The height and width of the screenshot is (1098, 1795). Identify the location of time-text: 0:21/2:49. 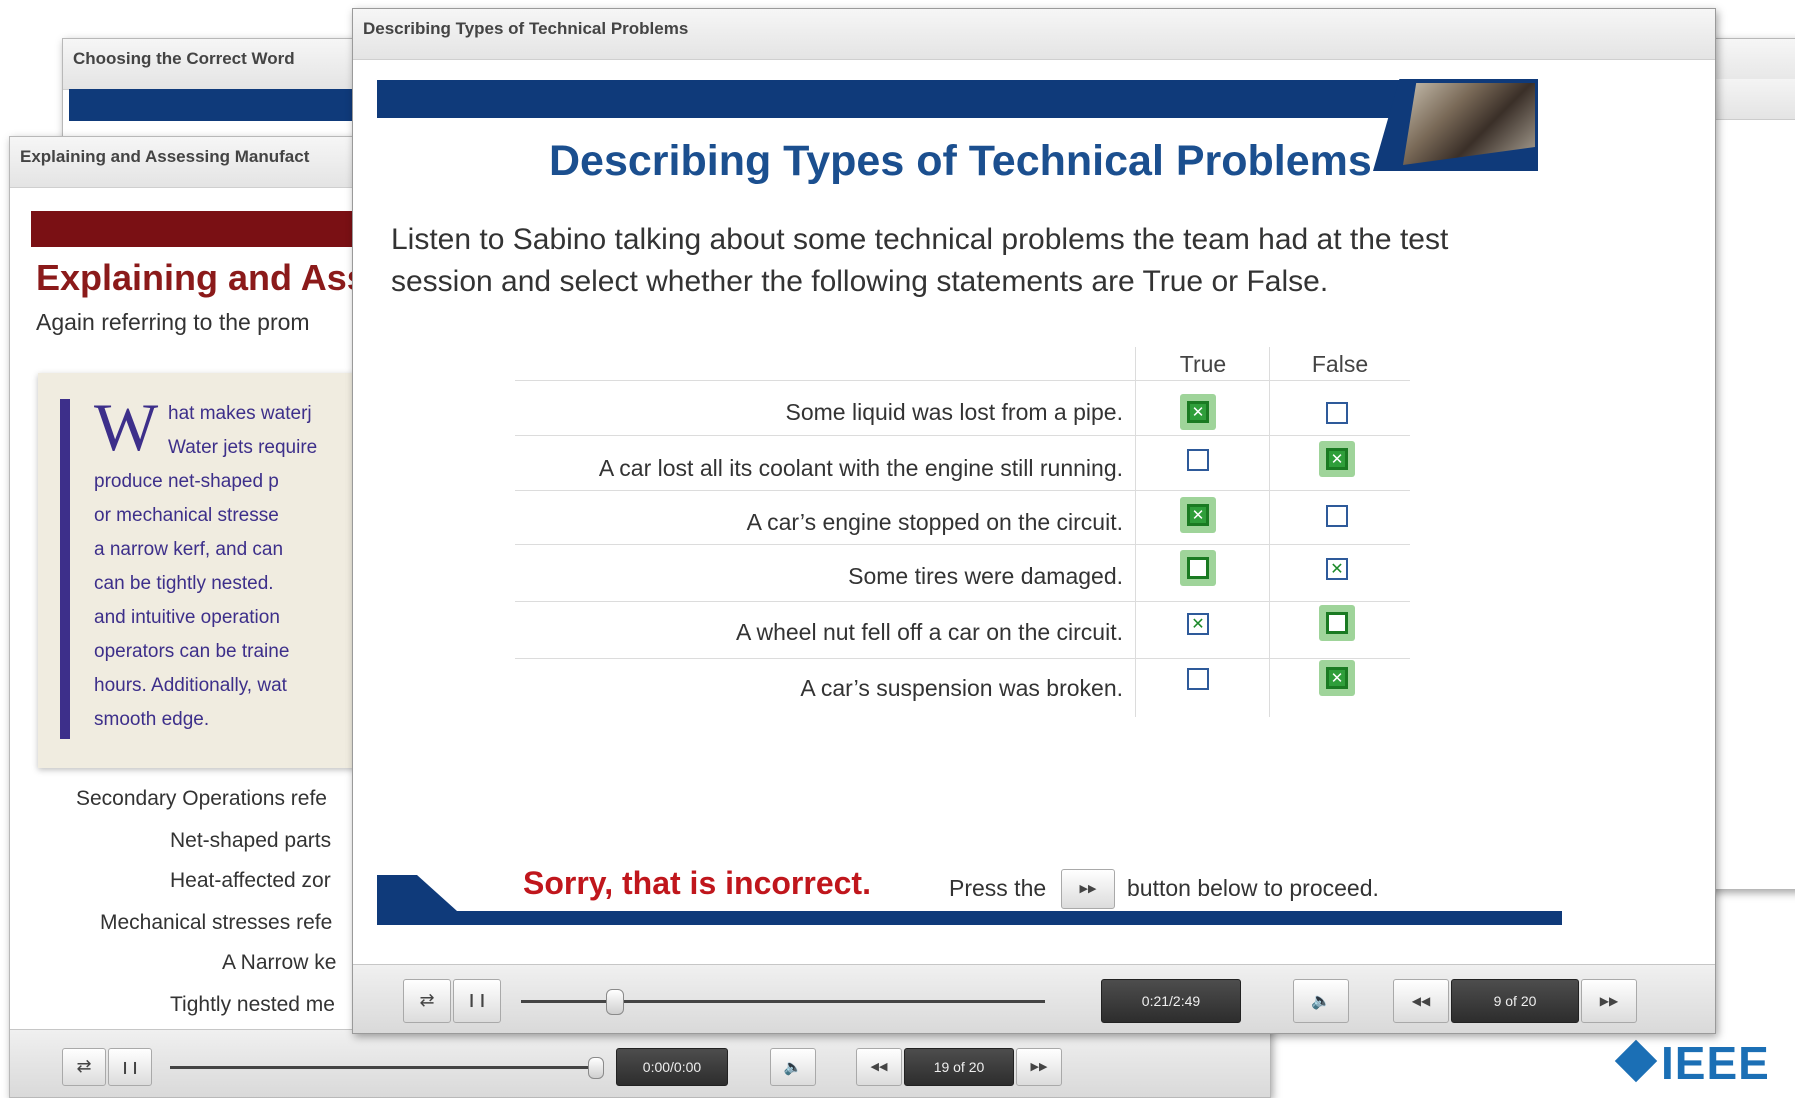
(1171, 1001).